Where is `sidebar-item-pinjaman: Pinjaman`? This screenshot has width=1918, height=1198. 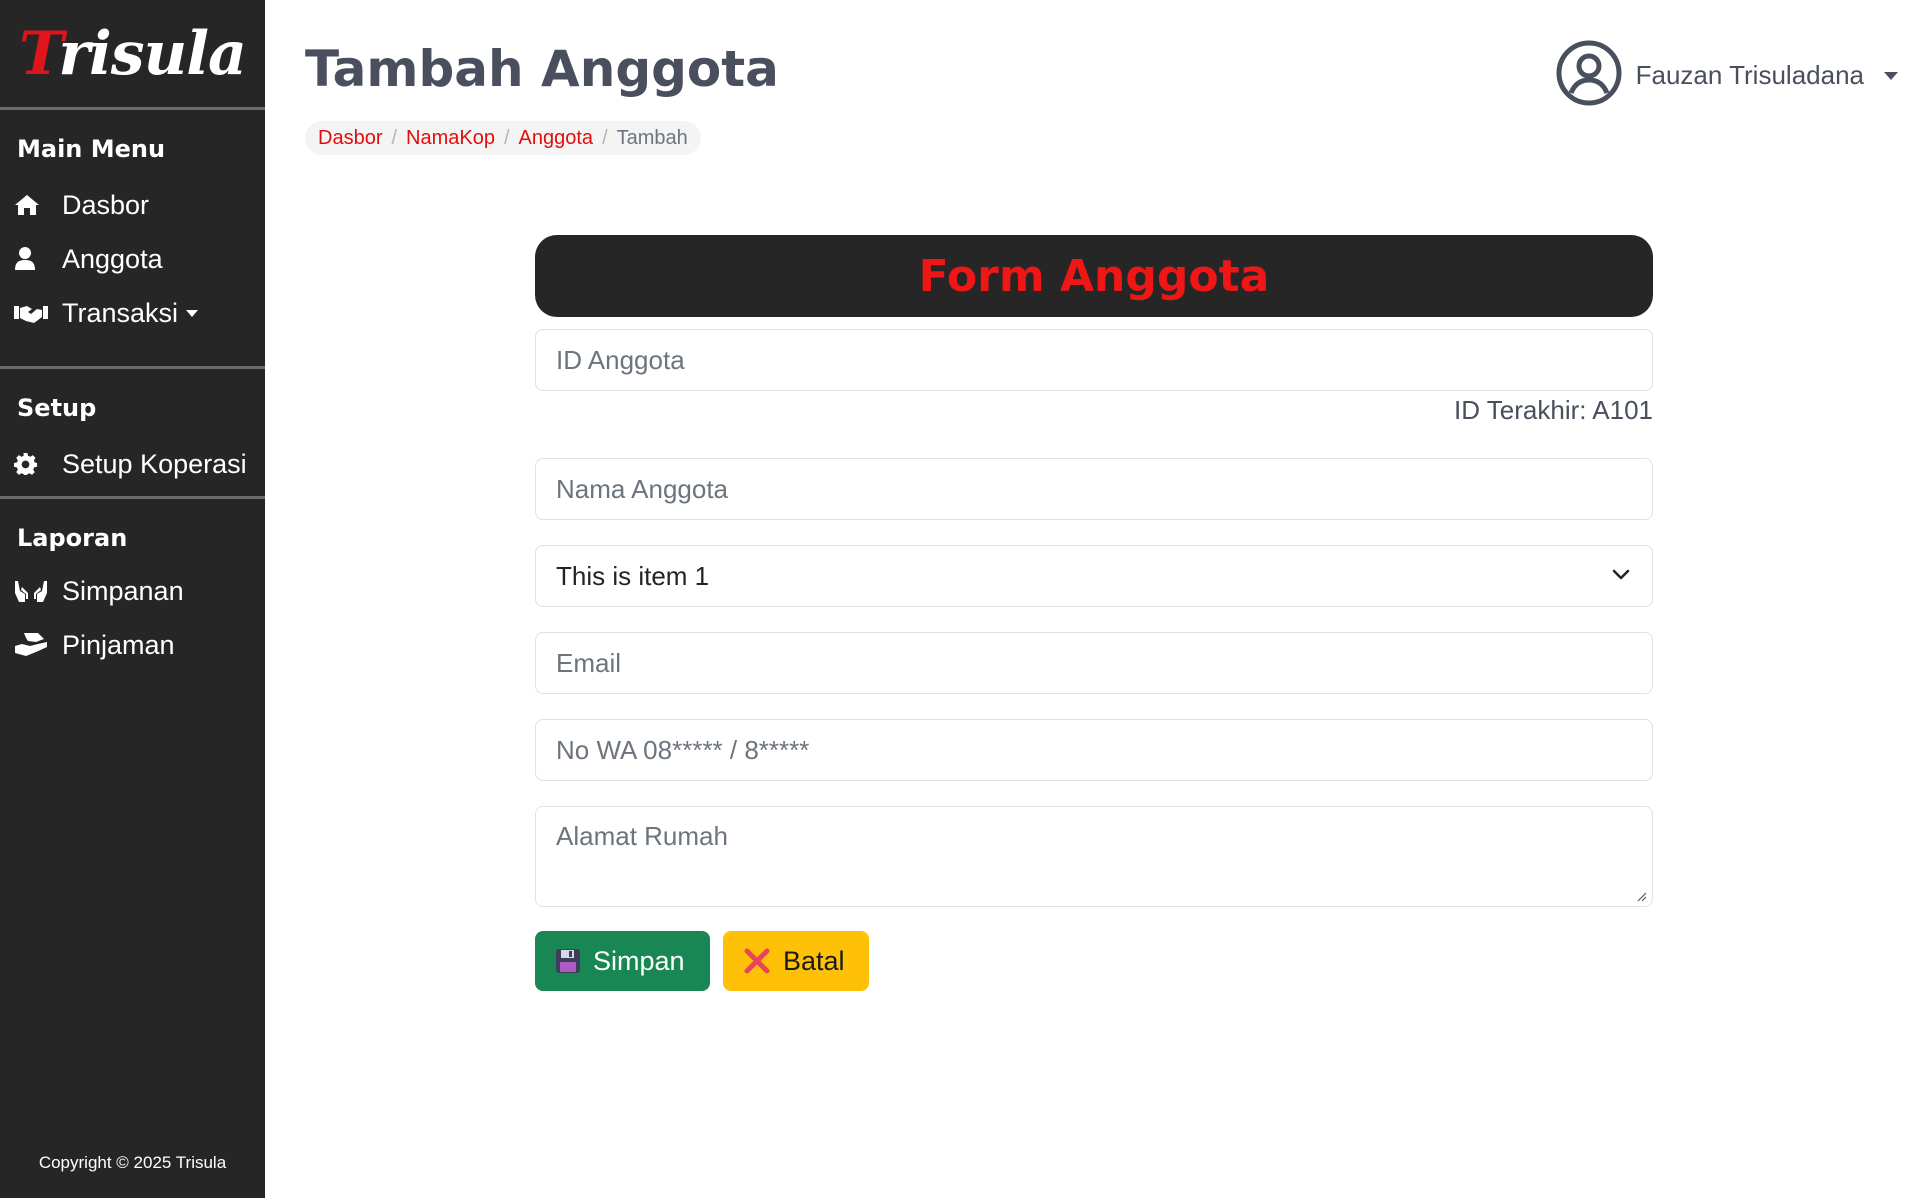 sidebar-item-pinjaman: Pinjaman is located at coordinates (132, 645).